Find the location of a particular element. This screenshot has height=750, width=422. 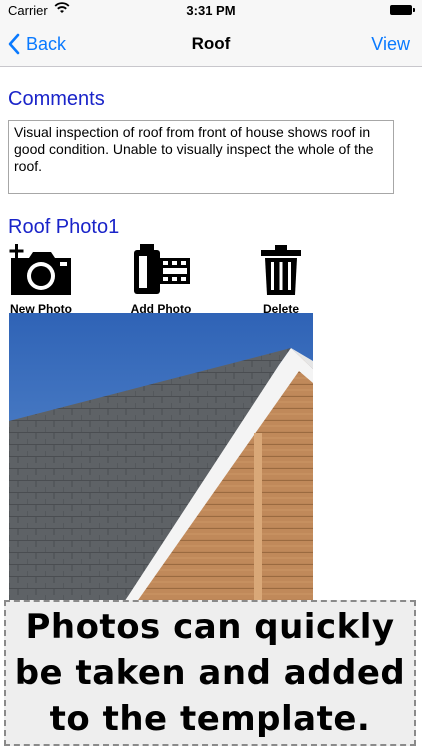

navigation-bar: Back Roof View is located at coordinates (211, 44).